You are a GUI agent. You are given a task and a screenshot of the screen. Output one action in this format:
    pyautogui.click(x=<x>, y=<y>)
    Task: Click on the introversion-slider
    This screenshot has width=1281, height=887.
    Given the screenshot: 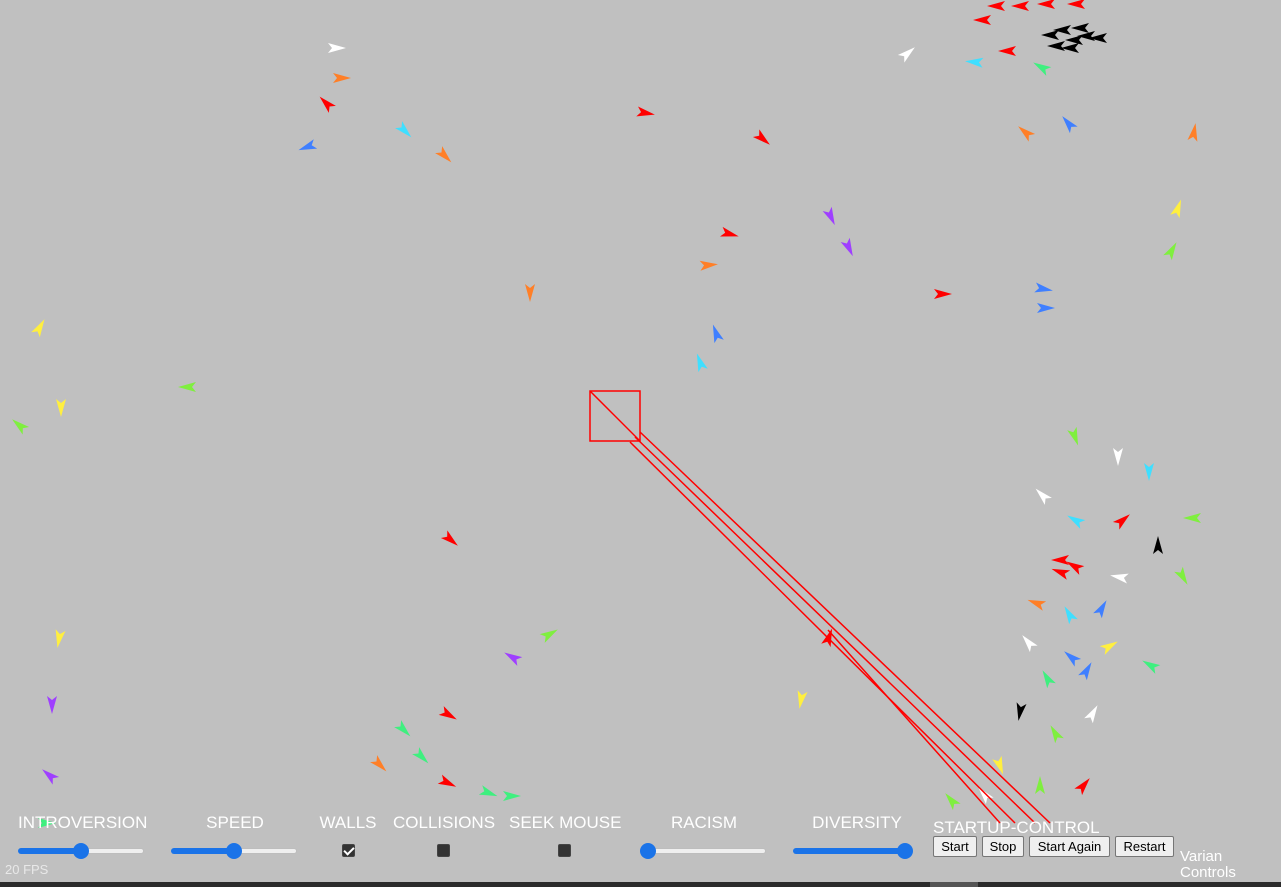 What is the action you would take?
    pyautogui.click(x=81, y=851)
    